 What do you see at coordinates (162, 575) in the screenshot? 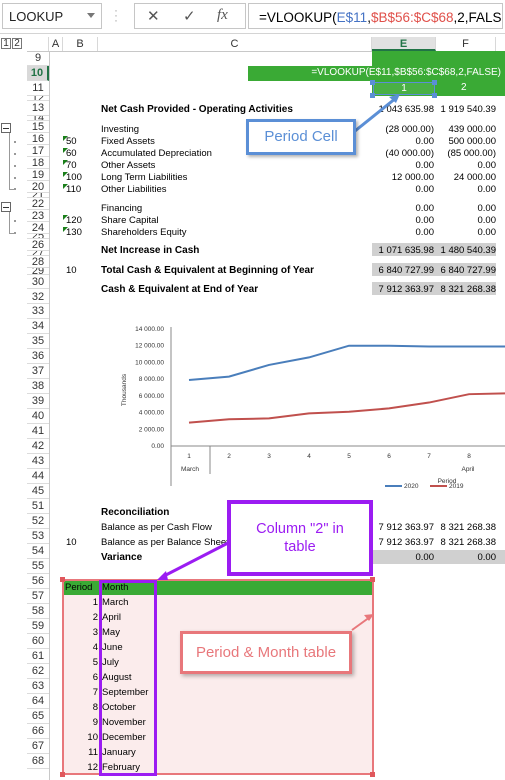
I see `arrow-head-icon` at bounding box center [162, 575].